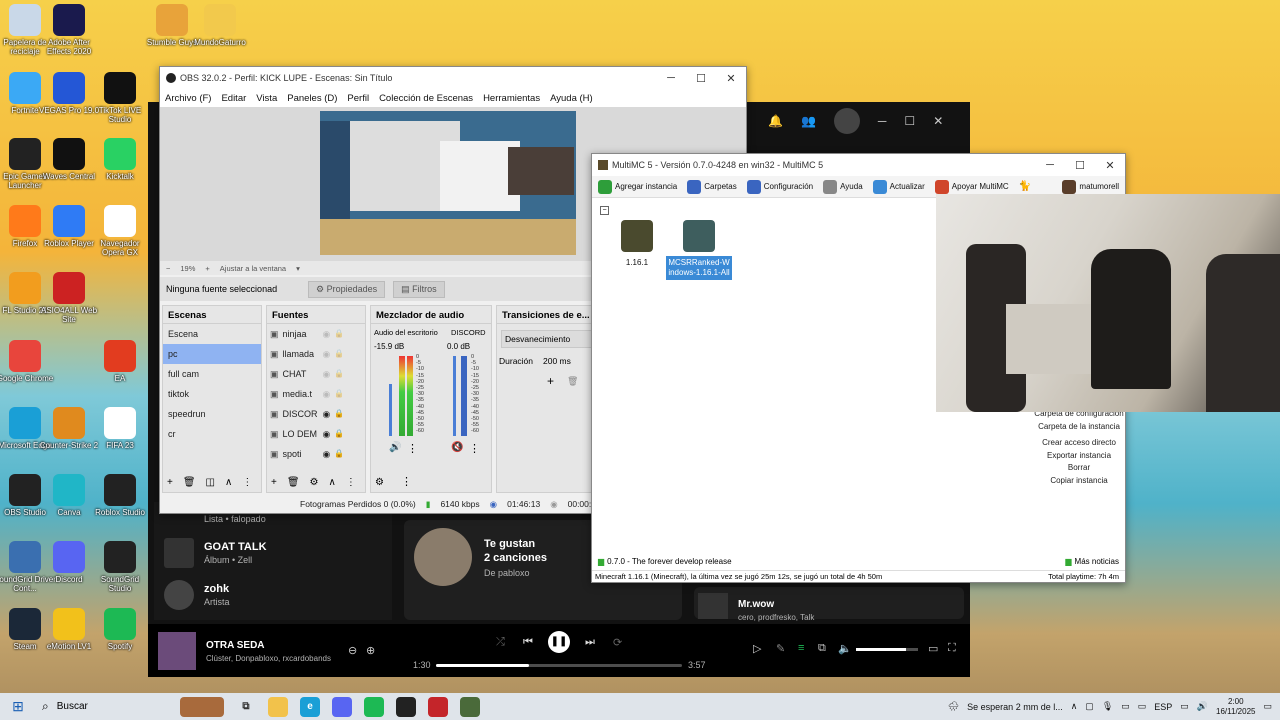 Image resolution: width=1280 pixels, height=720 pixels. I want to click on instance-tile: 1.16.1, so click(637, 245).